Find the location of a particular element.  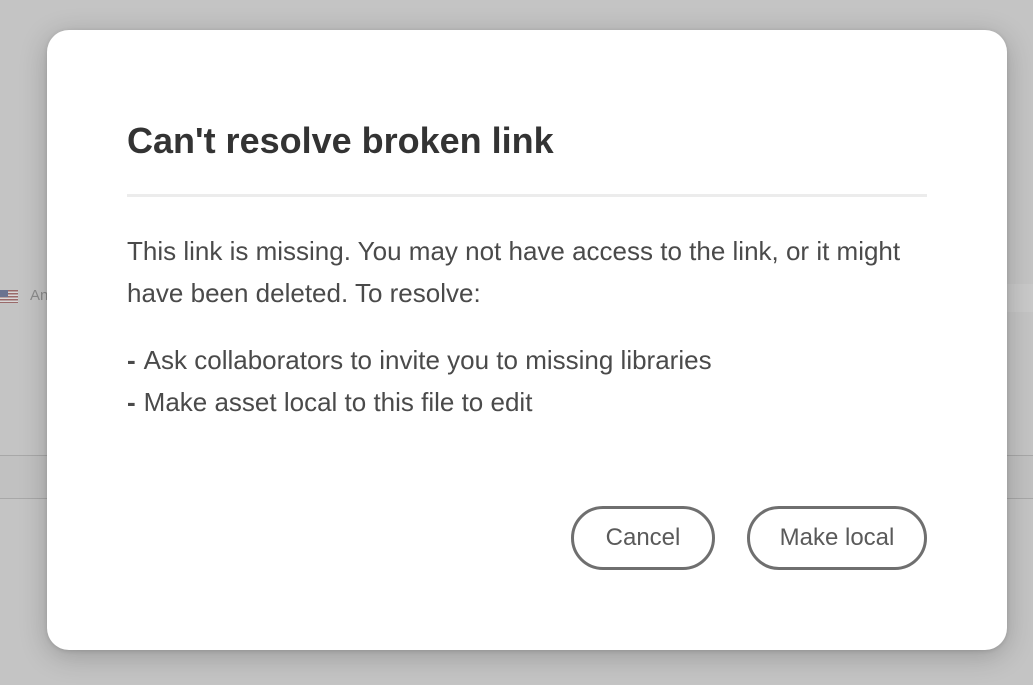

cancel-button: Cancel is located at coordinates (643, 538).